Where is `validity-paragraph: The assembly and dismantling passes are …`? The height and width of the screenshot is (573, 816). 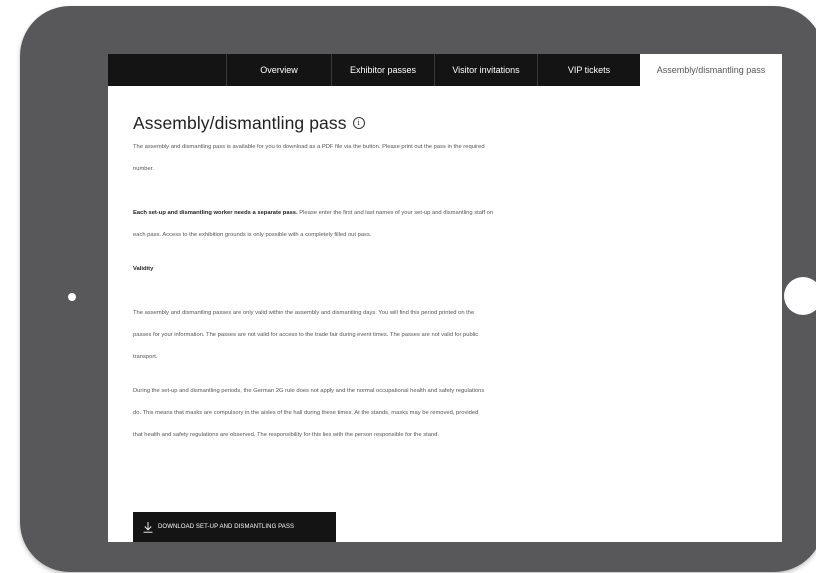
validity-paragraph: The assembly and dismantling passes are … is located at coordinates (383, 335).